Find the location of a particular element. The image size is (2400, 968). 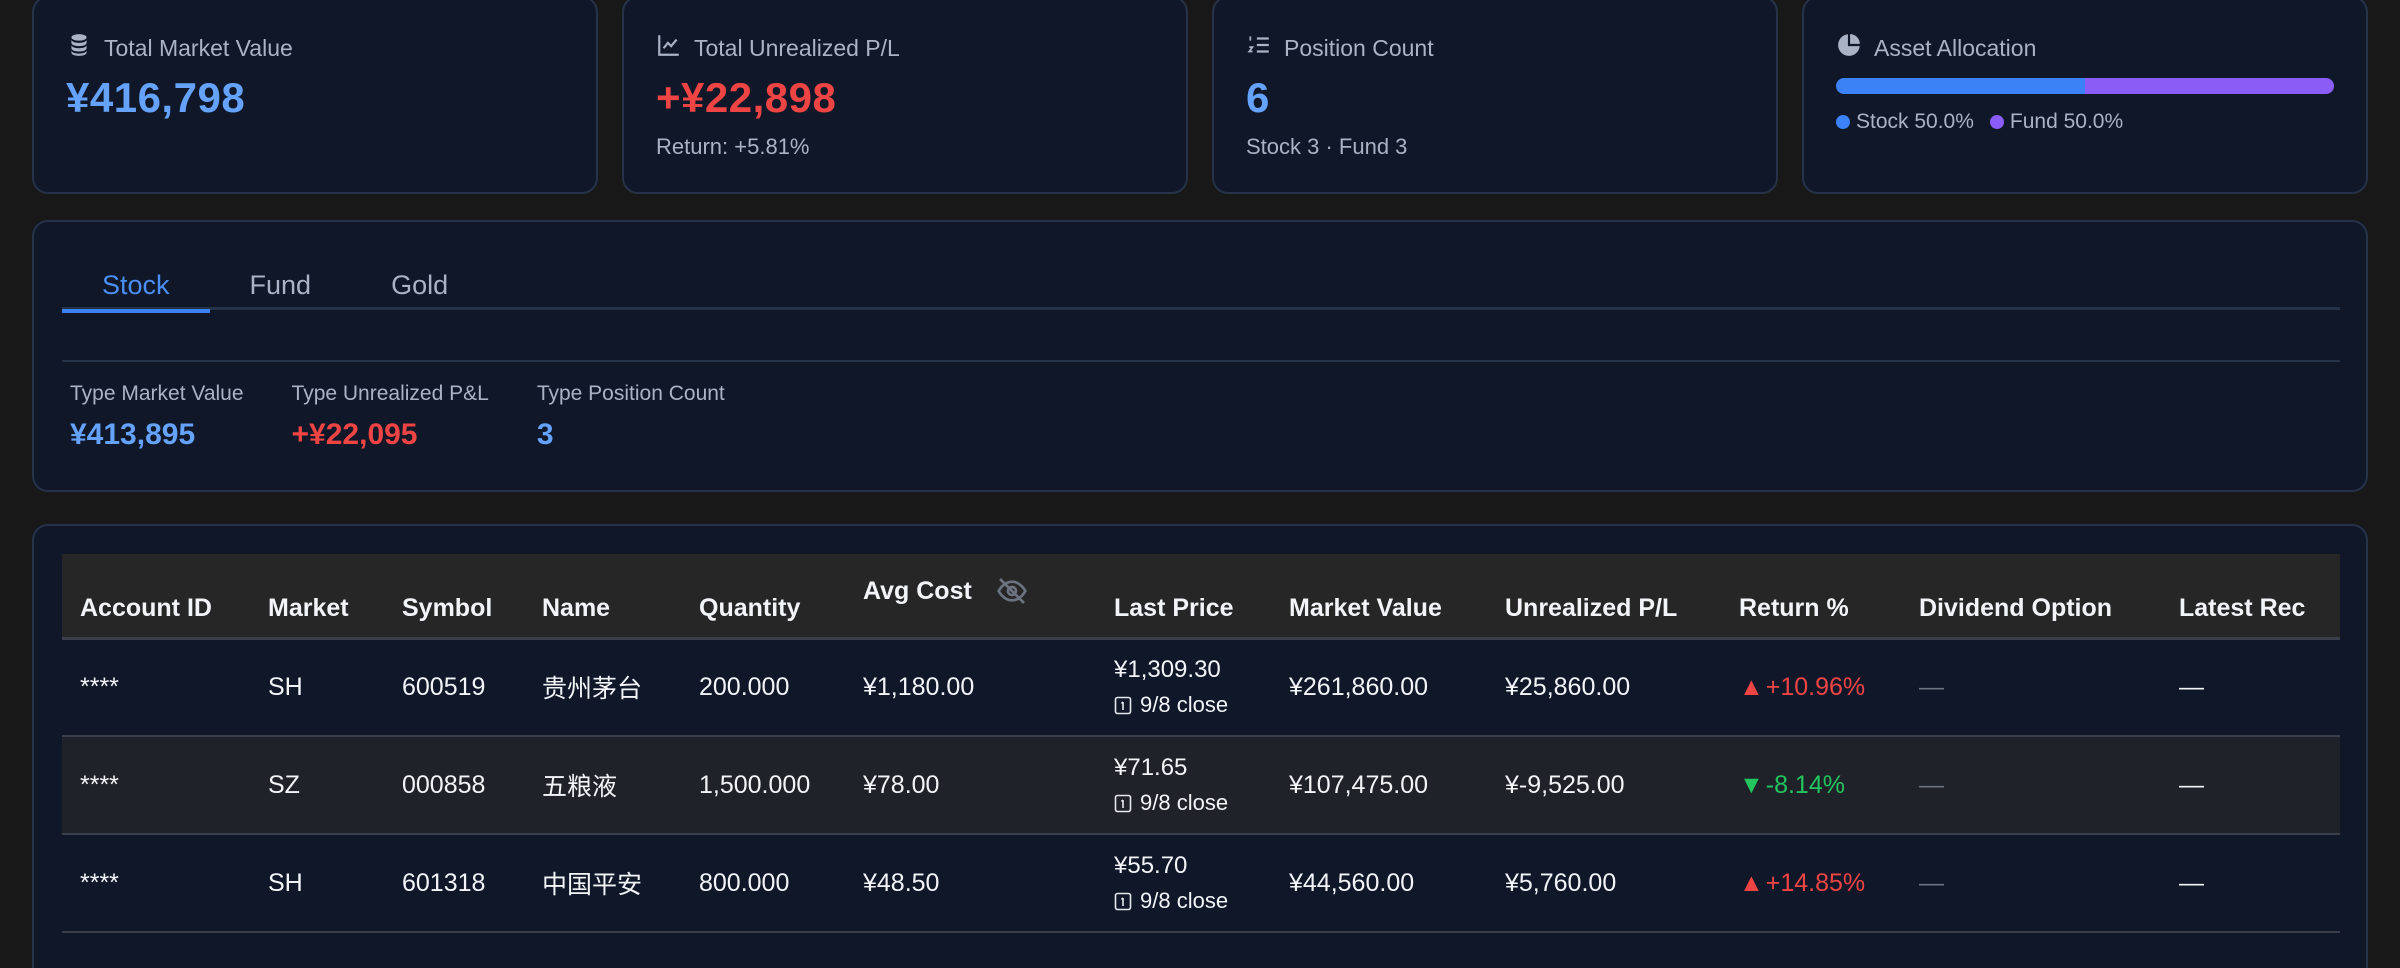

cell-name: 贵州茅台 is located at coordinates (592, 689).